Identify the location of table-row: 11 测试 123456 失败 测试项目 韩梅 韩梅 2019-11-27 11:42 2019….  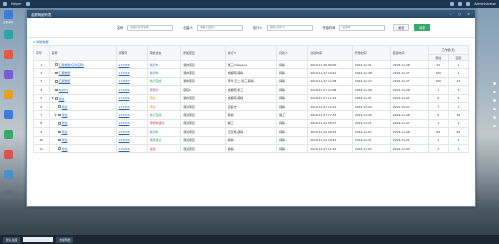
(251, 148).